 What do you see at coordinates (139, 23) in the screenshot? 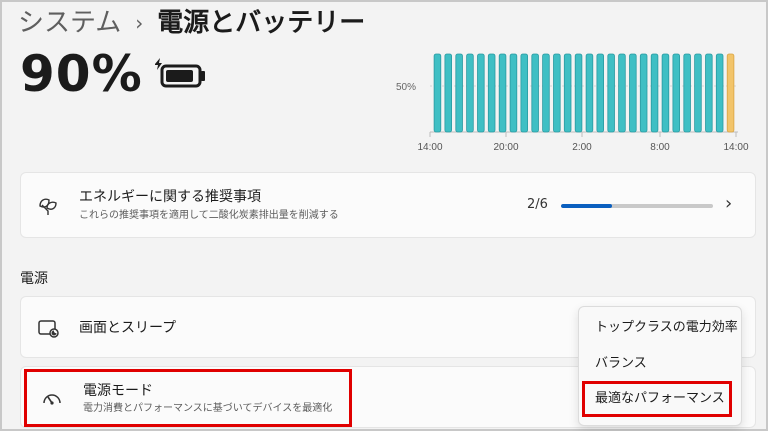
I see `breadcrumb-chevron-icon: ›` at bounding box center [139, 23].